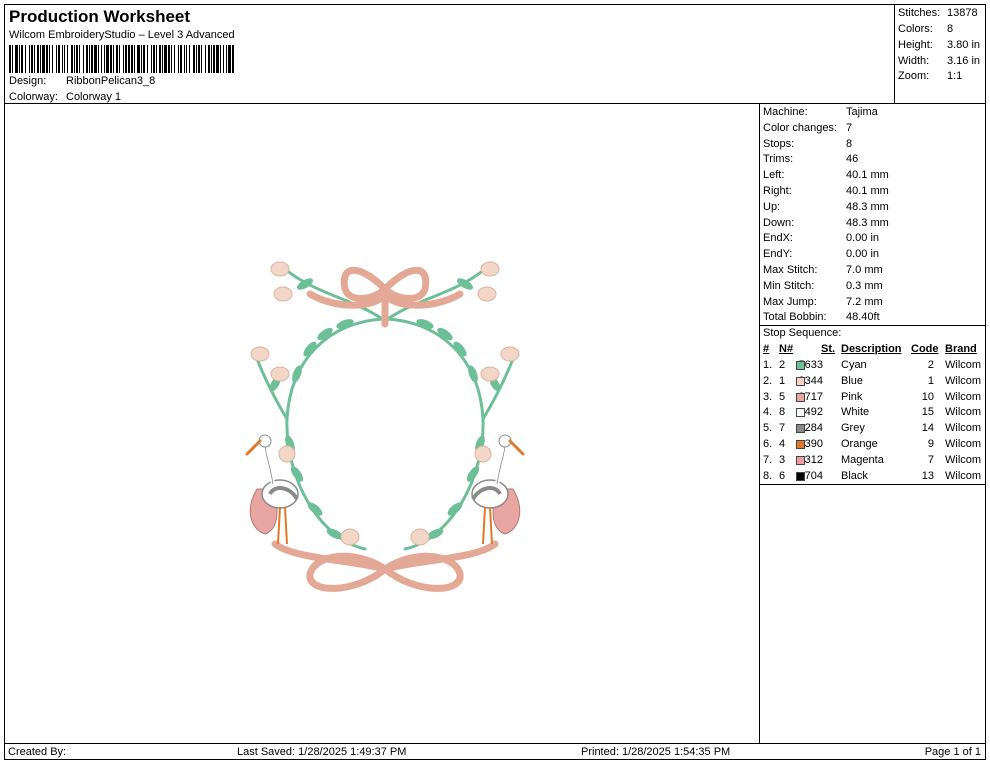 The image size is (990, 762). What do you see at coordinates (774, 175) in the screenshot?
I see `machine-info-label: Left:` at bounding box center [774, 175].